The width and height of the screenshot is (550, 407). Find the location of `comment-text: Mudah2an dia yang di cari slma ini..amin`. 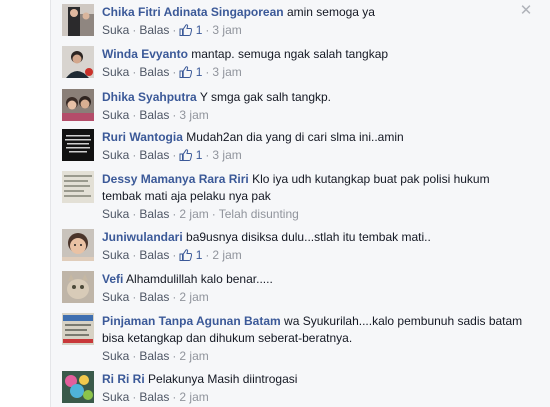

comment-text: Mudah2an dia yang di cari slma ini..amin is located at coordinates (295, 137).